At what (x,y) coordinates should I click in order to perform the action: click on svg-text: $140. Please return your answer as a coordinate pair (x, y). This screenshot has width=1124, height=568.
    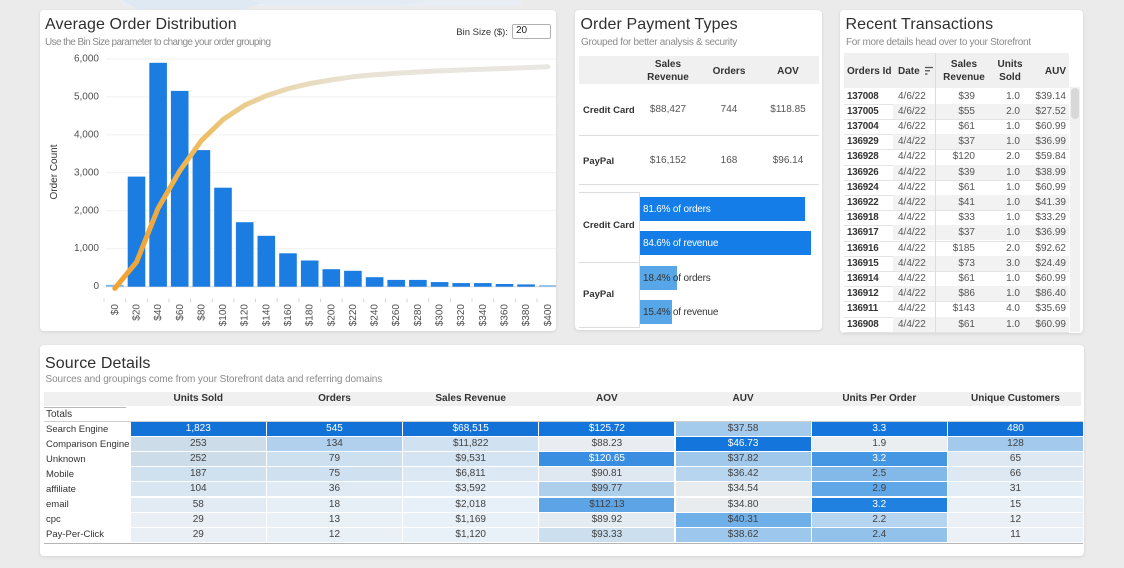
    Looking at the image, I should click on (266, 315).